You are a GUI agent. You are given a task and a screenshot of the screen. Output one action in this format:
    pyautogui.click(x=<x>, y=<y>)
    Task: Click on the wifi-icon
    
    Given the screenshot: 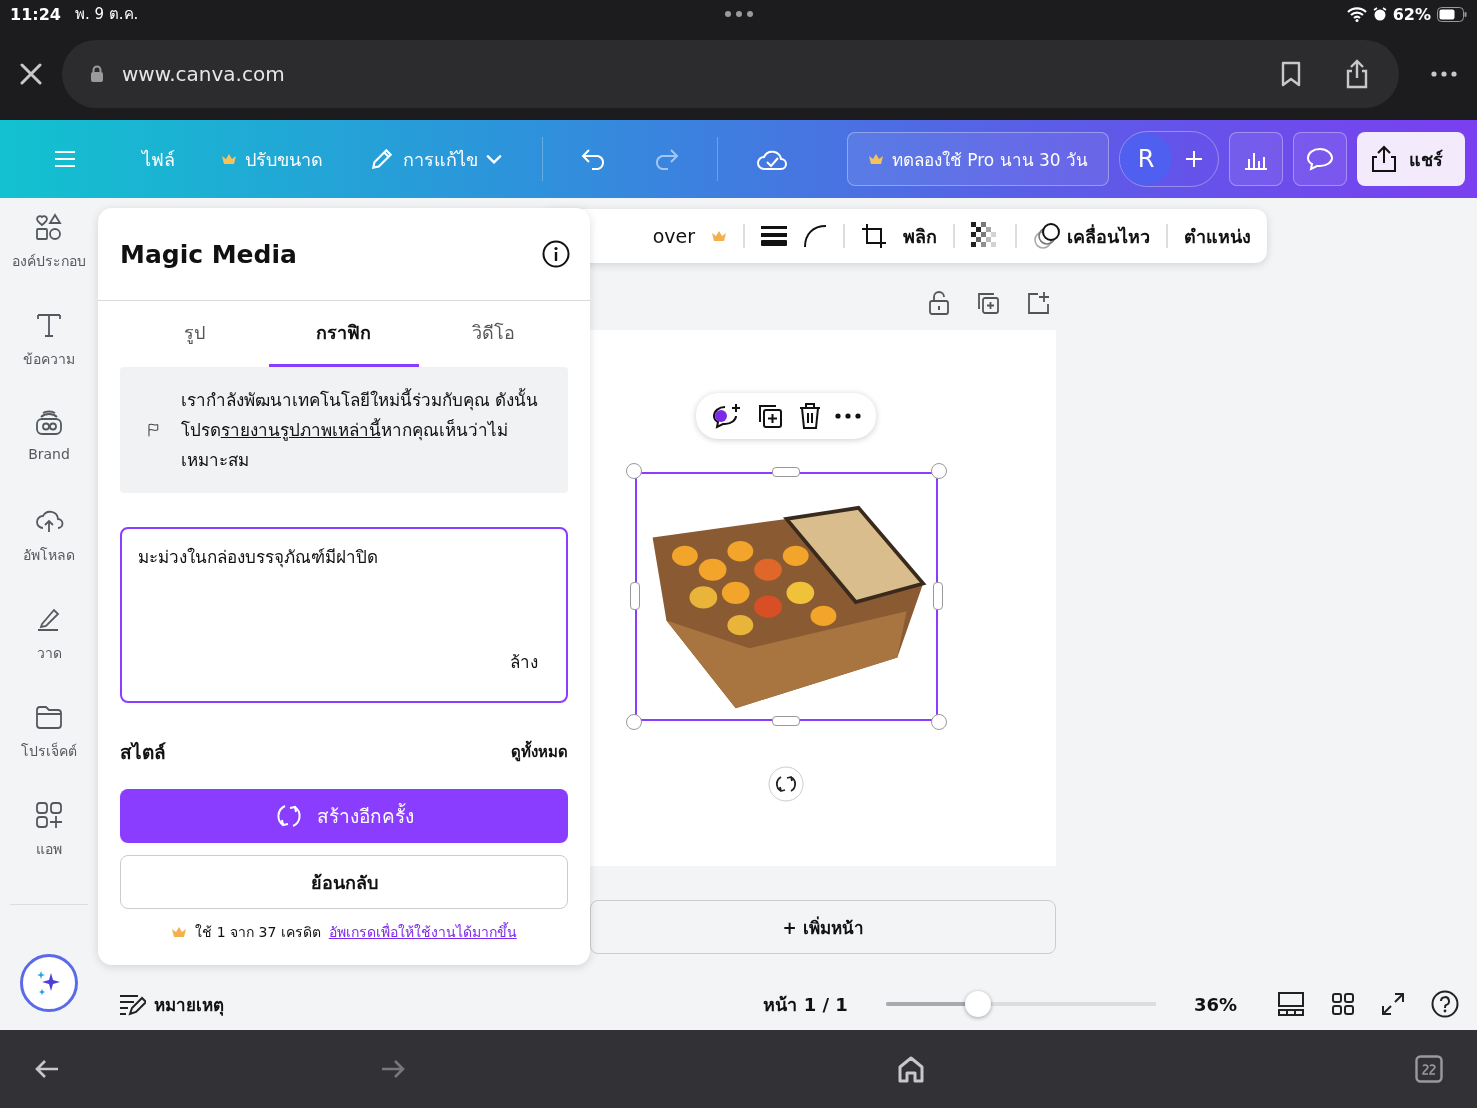 What is the action you would take?
    pyautogui.click(x=1356, y=14)
    